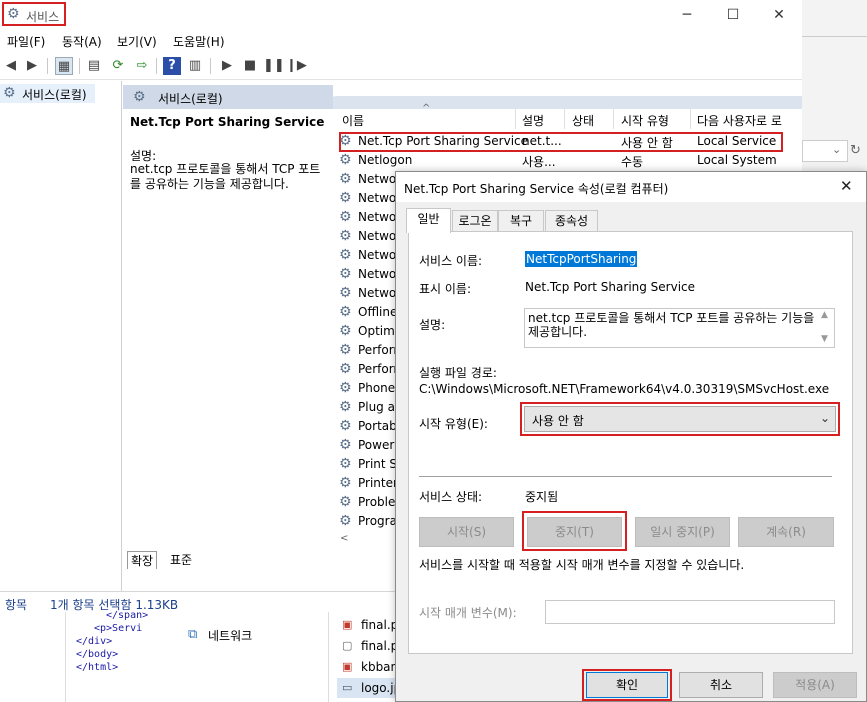  What do you see at coordinates (779, 15) in the screenshot?
I see `close-button: ✕` at bounding box center [779, 15].